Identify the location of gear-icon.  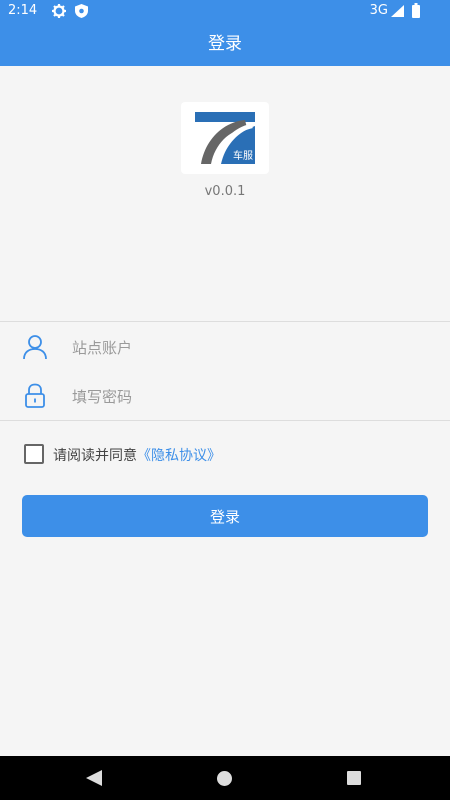
(59, 11).